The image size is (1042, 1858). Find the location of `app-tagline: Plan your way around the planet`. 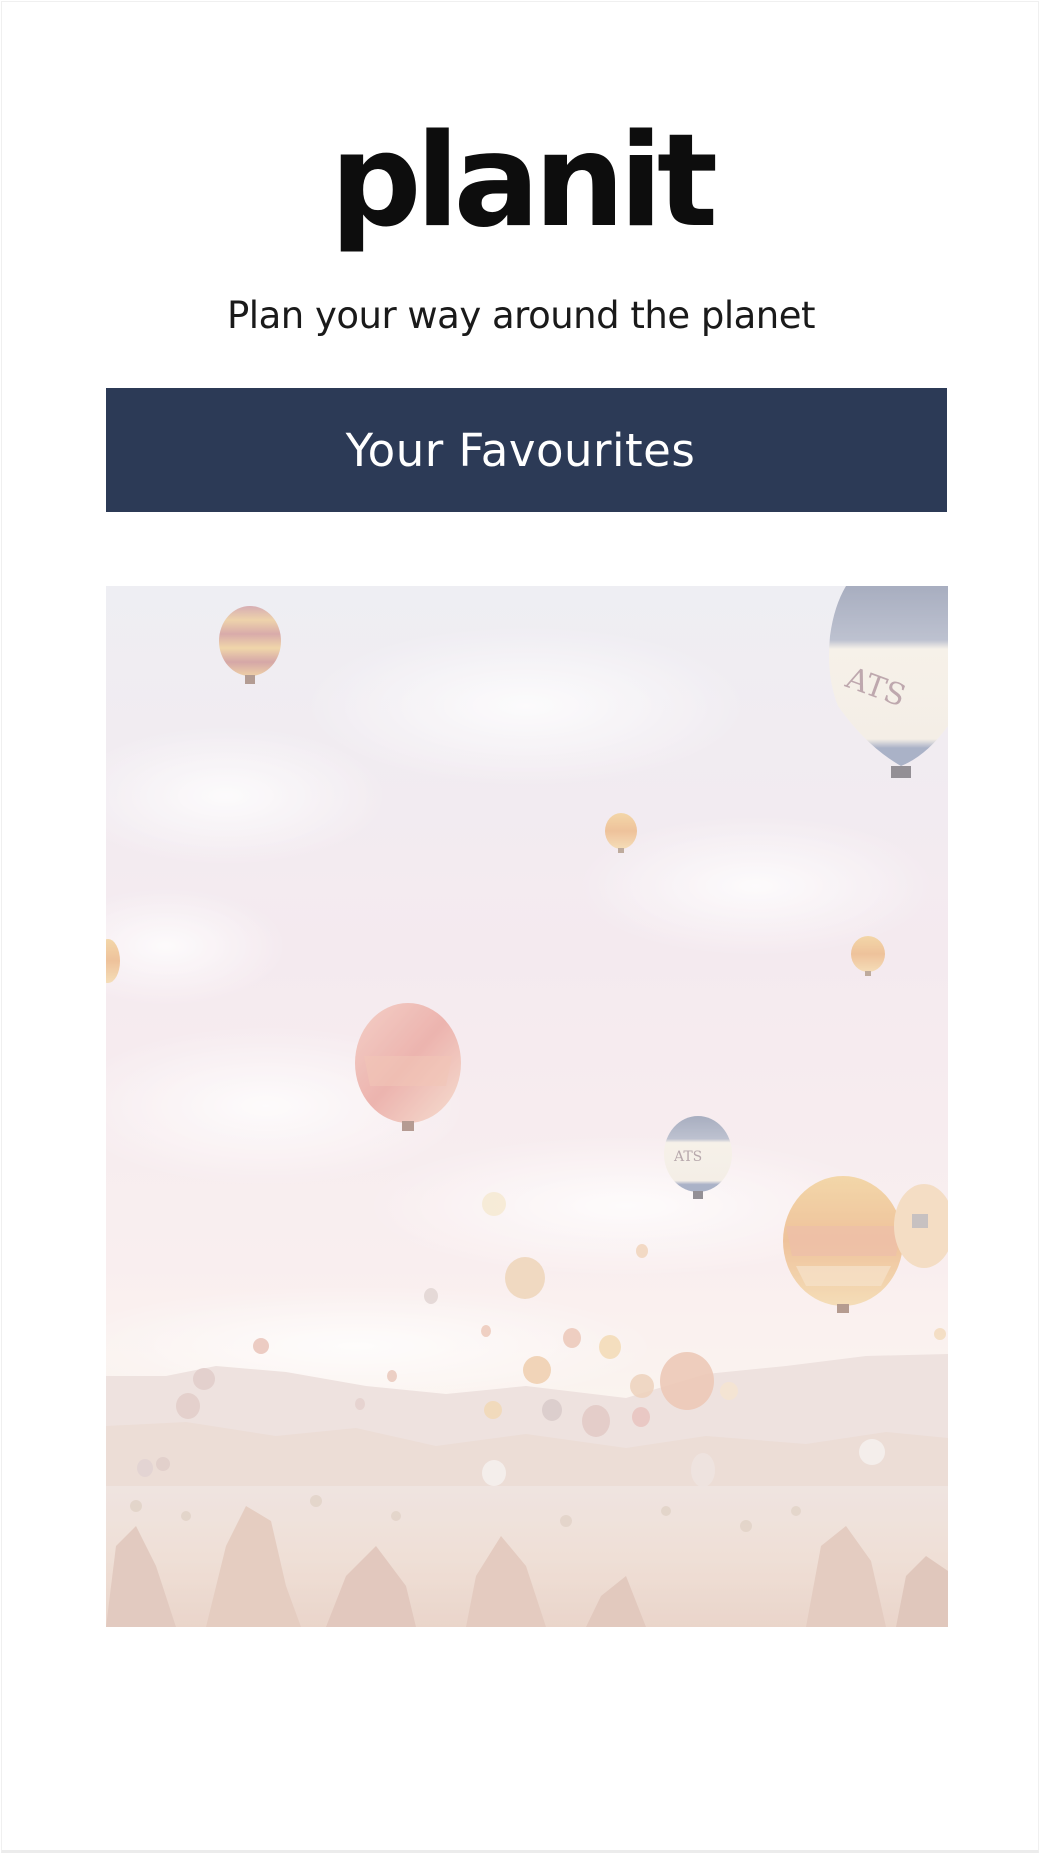

app-tagline: Plan your way around the planet is located at coordinates (521, 315).